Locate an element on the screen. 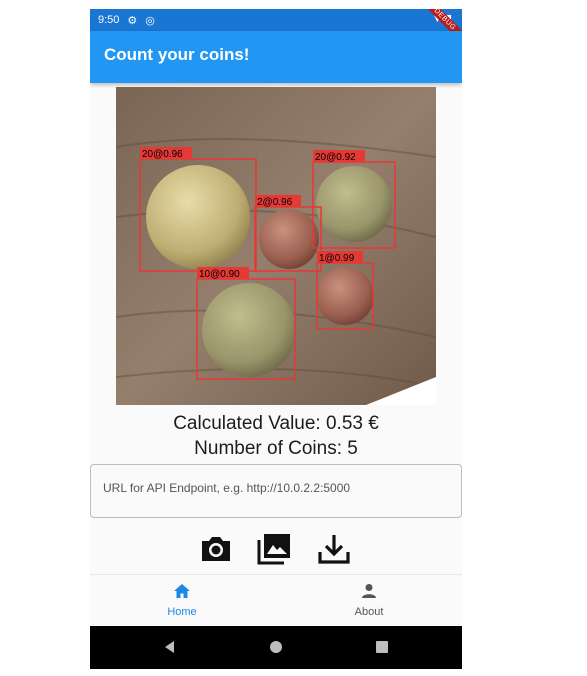 Image resolution: width=587 pixels, height=676 pixels. at-sign-icon: ◎ is located at coordinates (150, 20).